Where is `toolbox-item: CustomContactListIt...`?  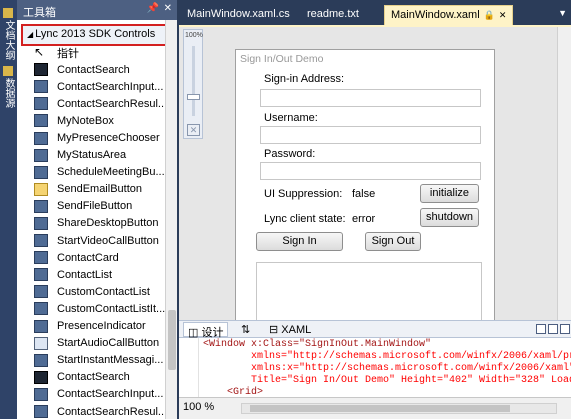 toolbox-item: CustomContactListIt... is located at coordinates (91, 308).